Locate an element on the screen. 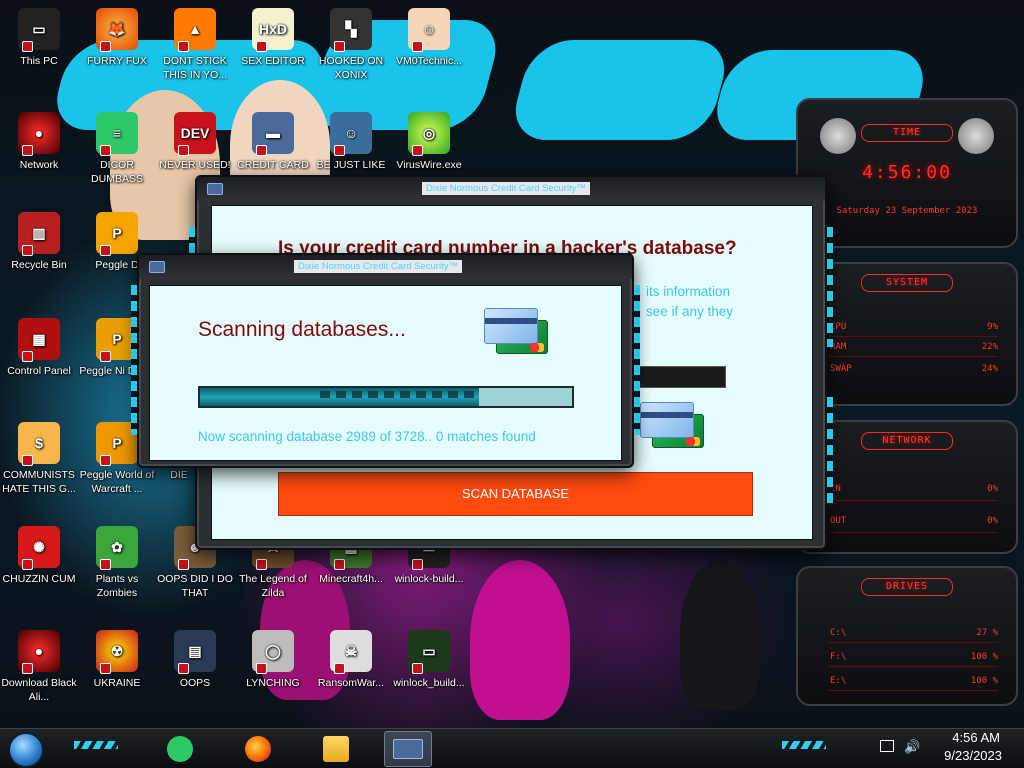 The height and width of the screenshot is (768, 1024). gadget-time-title: TIME is located at coordinates (907, 133).